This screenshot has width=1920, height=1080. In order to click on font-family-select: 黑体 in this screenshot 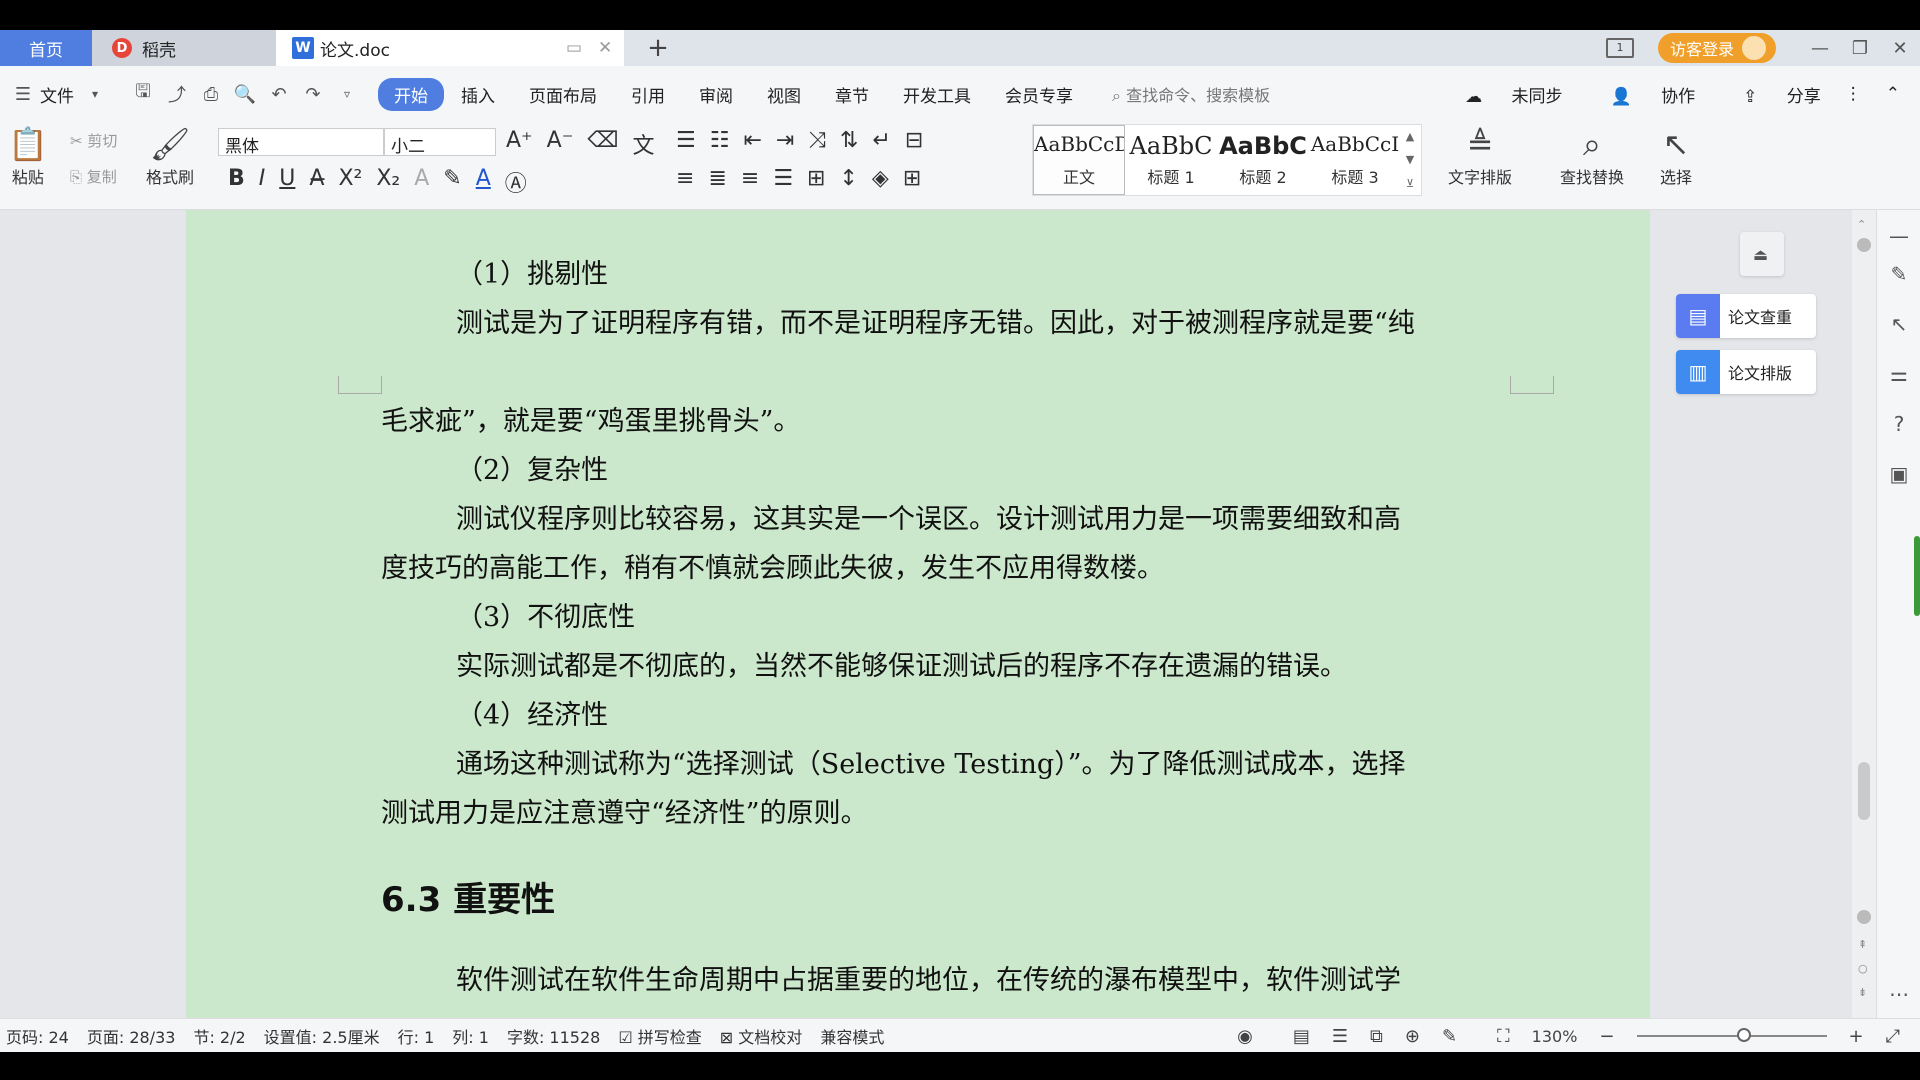, I will do `click(301, 142)`.